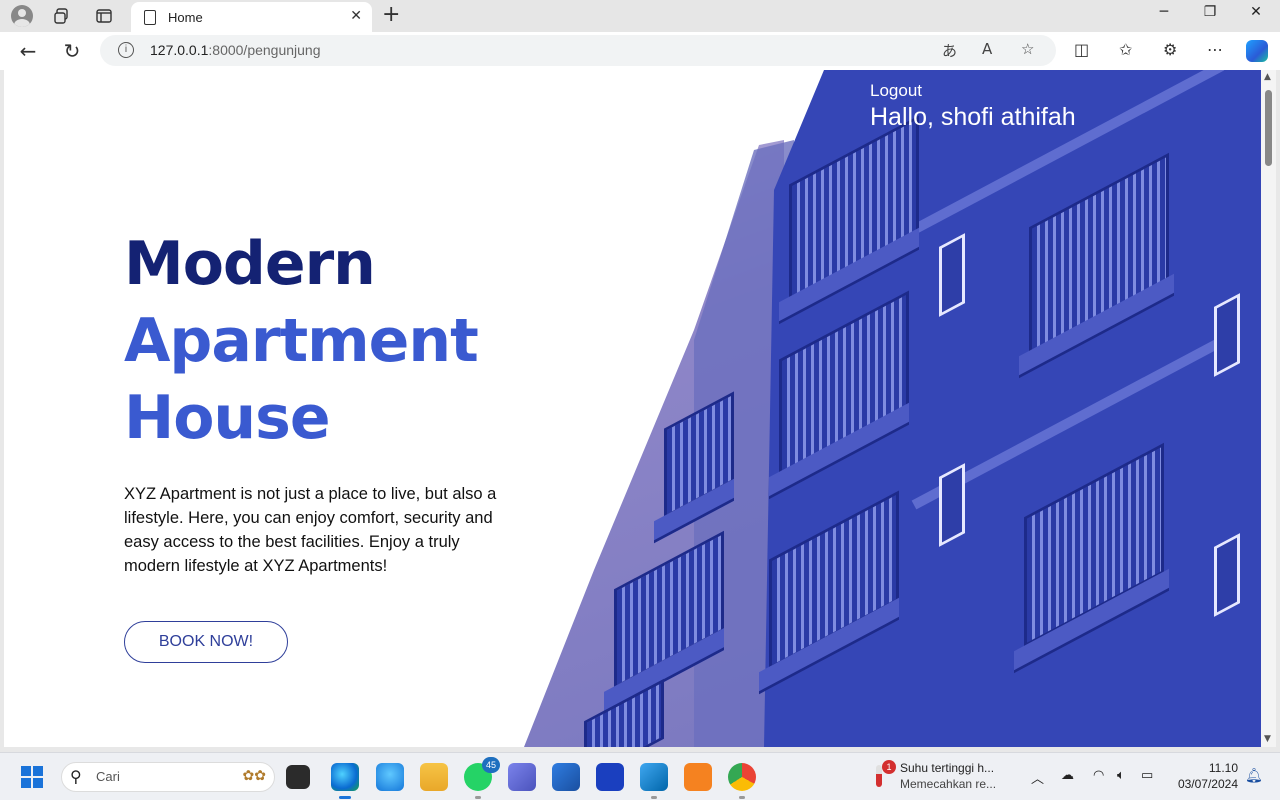 The width and height of the screenshot is (1280, 800). I want to click on search-placeholder: Cari, so click(108, 776).